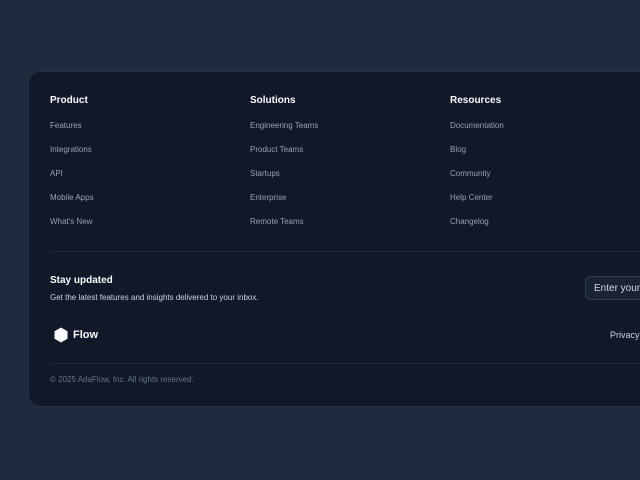 This screenshot has height=480, width=640. I want to click on list-item: Remote Teams, so click(284, 226).